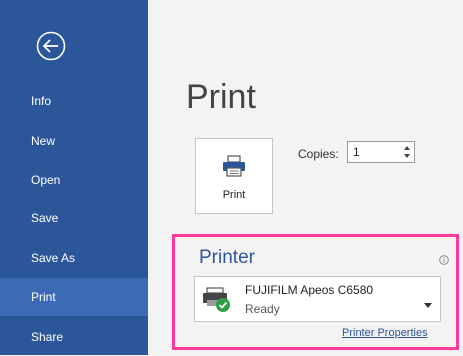 The image size is (463, 356). Describe the element at coordinates (444, 261) in the screenshot. I see `info-icon` at that location.